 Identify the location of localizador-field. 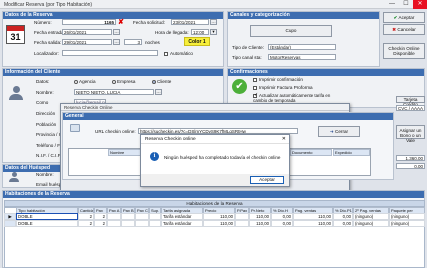
(110, 53).